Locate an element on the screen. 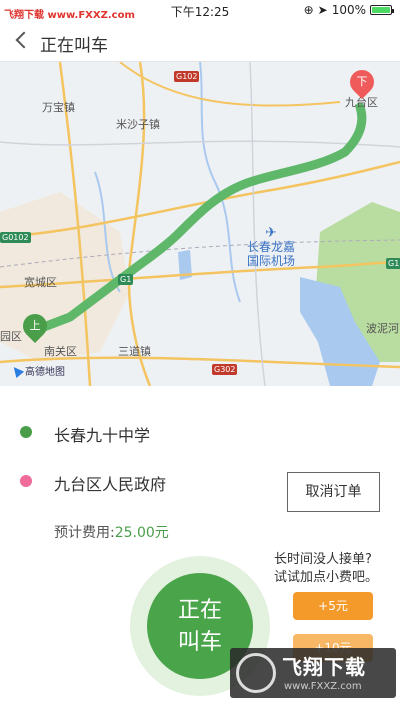  dropoff-dot-icon is located at coordinates (26, 481).